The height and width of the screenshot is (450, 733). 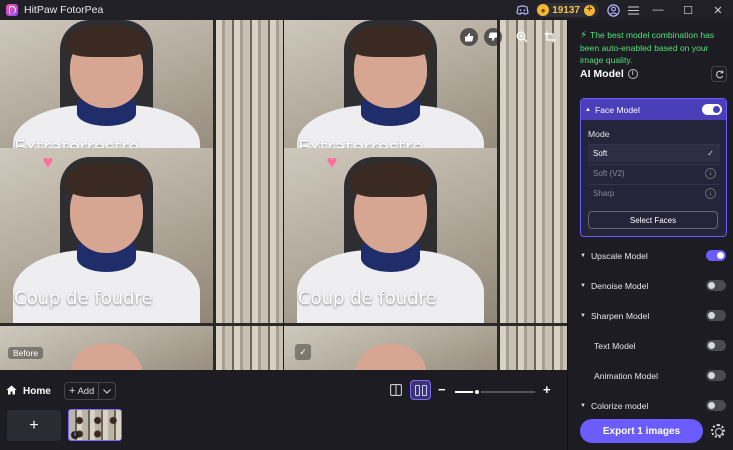 I want to click on close-button: ✕, so click(x=718, y=10).